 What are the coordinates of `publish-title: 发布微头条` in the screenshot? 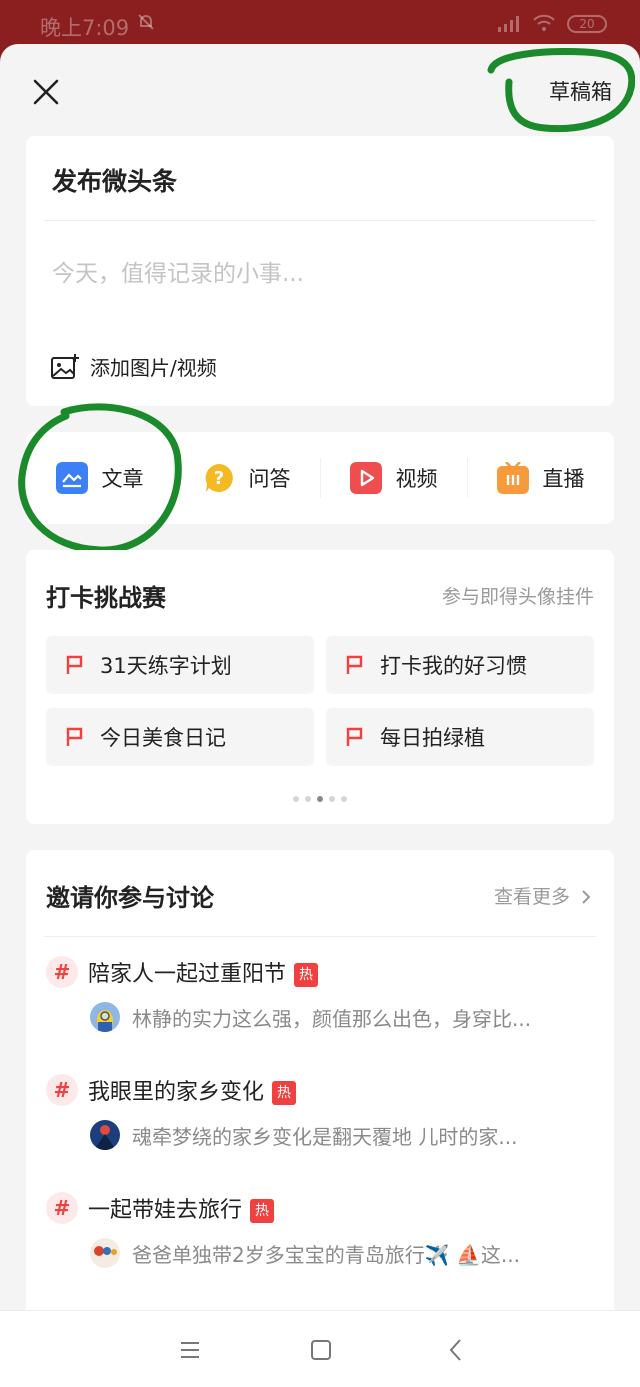 It's located at (115, 181).